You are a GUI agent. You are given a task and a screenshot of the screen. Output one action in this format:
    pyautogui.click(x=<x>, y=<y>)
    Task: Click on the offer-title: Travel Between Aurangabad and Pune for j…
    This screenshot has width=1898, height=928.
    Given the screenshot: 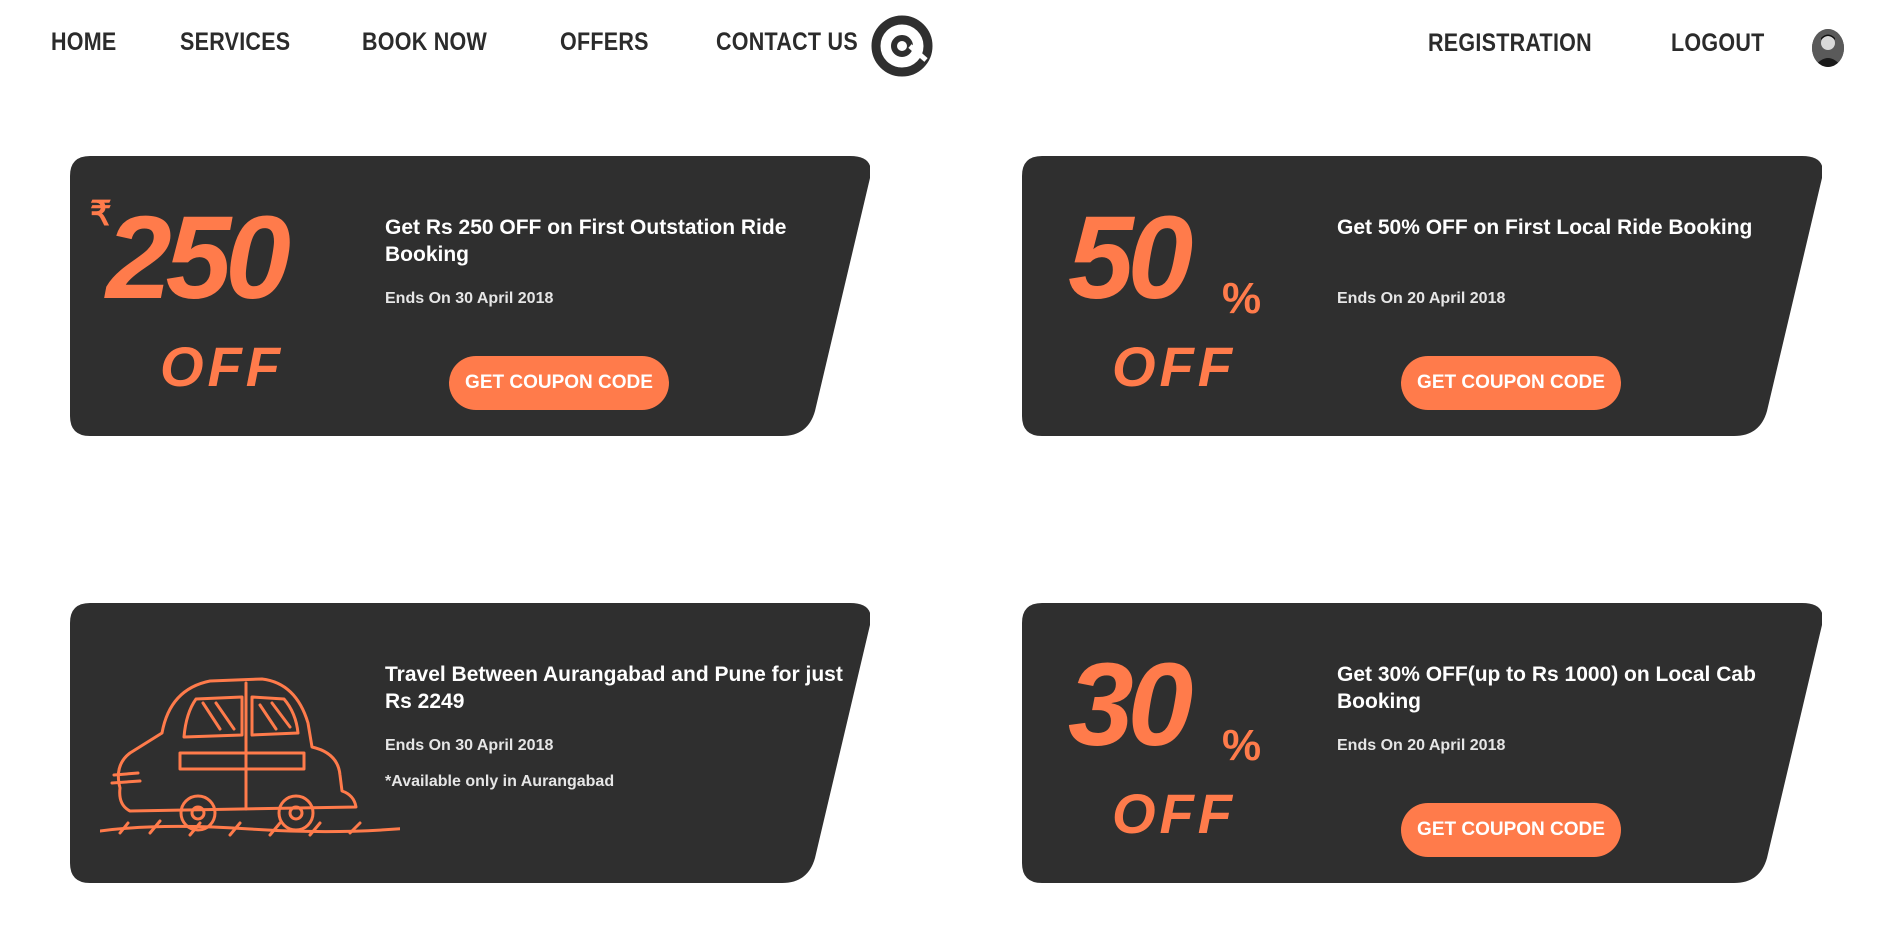 What is the action you would take?
    pyautogui.click(x=614, y=688)
    